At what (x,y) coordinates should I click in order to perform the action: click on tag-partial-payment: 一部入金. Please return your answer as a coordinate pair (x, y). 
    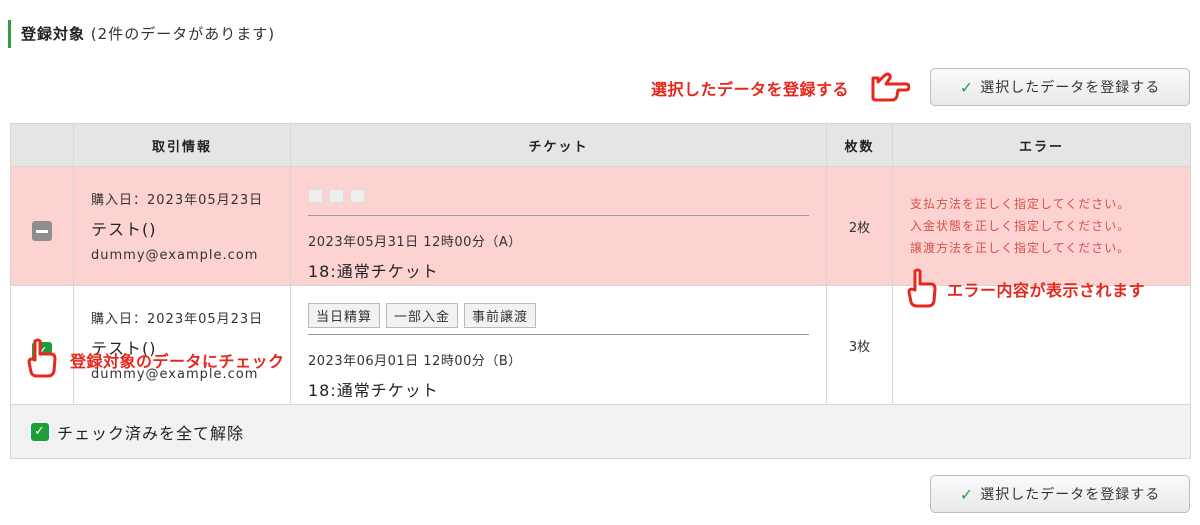
    Looking at the image, I should click on (422, 315).